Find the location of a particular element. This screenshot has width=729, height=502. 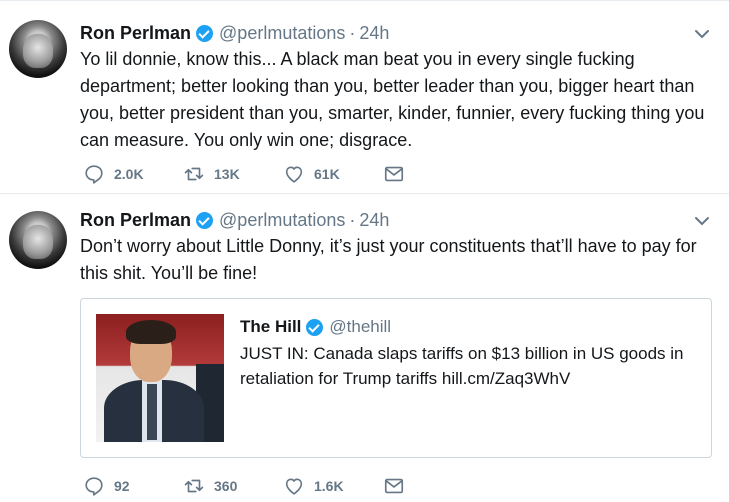

quoted-tweet-header: The Hill @thehill is located at coordinates (315, 327).